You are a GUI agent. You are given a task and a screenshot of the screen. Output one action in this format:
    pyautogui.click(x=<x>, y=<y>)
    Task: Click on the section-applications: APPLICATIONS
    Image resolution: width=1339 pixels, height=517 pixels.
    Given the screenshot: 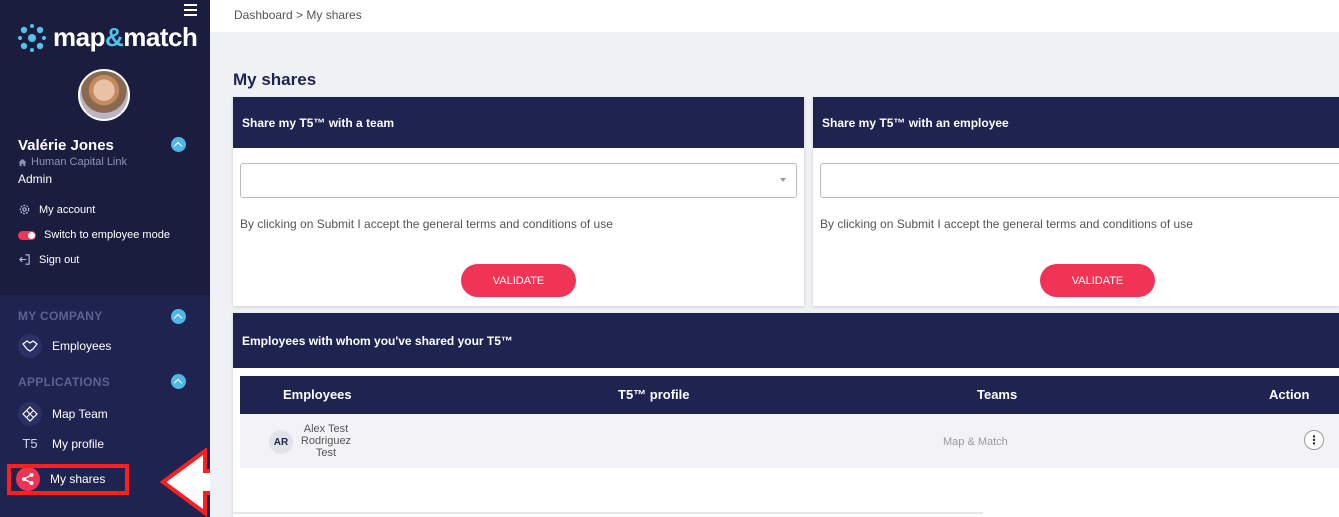 What is the action you would take?
    pyautogui.click(x=64, y=382)
    